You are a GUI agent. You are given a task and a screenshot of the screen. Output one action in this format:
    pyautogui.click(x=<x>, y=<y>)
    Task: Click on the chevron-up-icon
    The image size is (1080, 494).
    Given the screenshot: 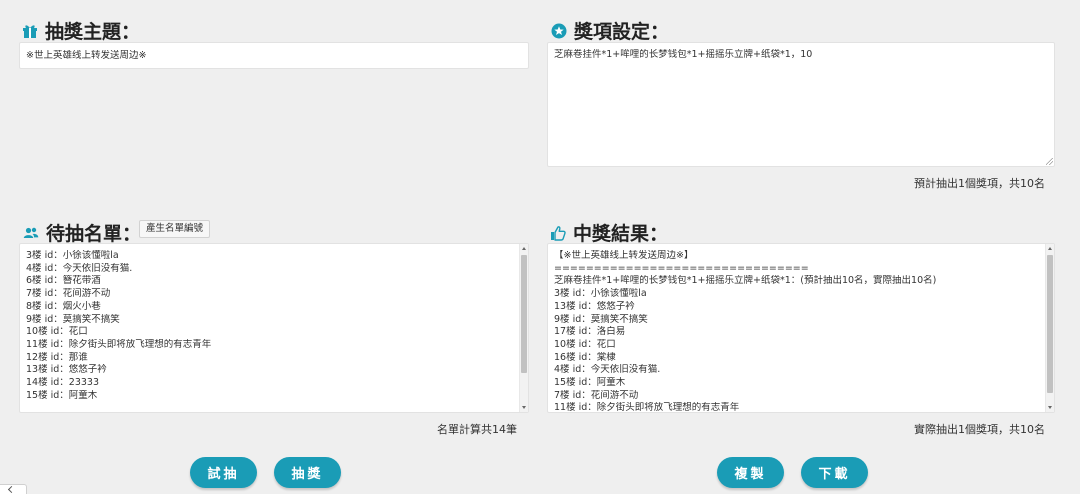 What is the action you would take?
    pyautogui.click(x=11, y=489)
    